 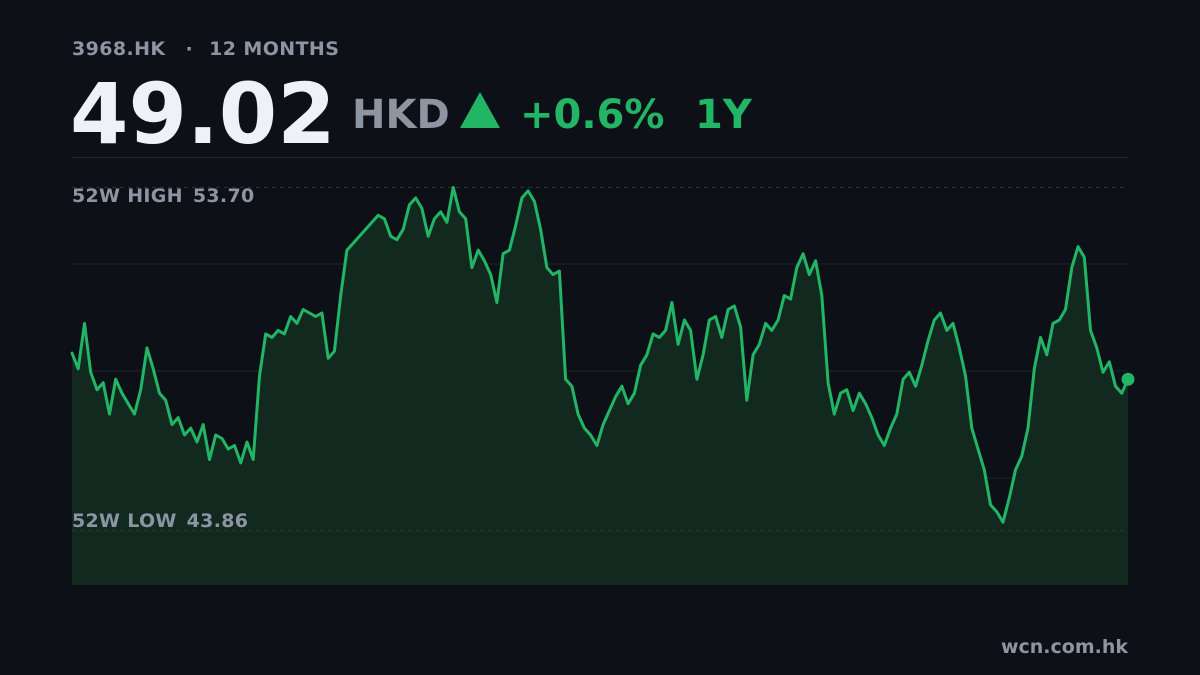 I want to click on low-label: 52W LOW 43.86, so click(x=160, y=521).